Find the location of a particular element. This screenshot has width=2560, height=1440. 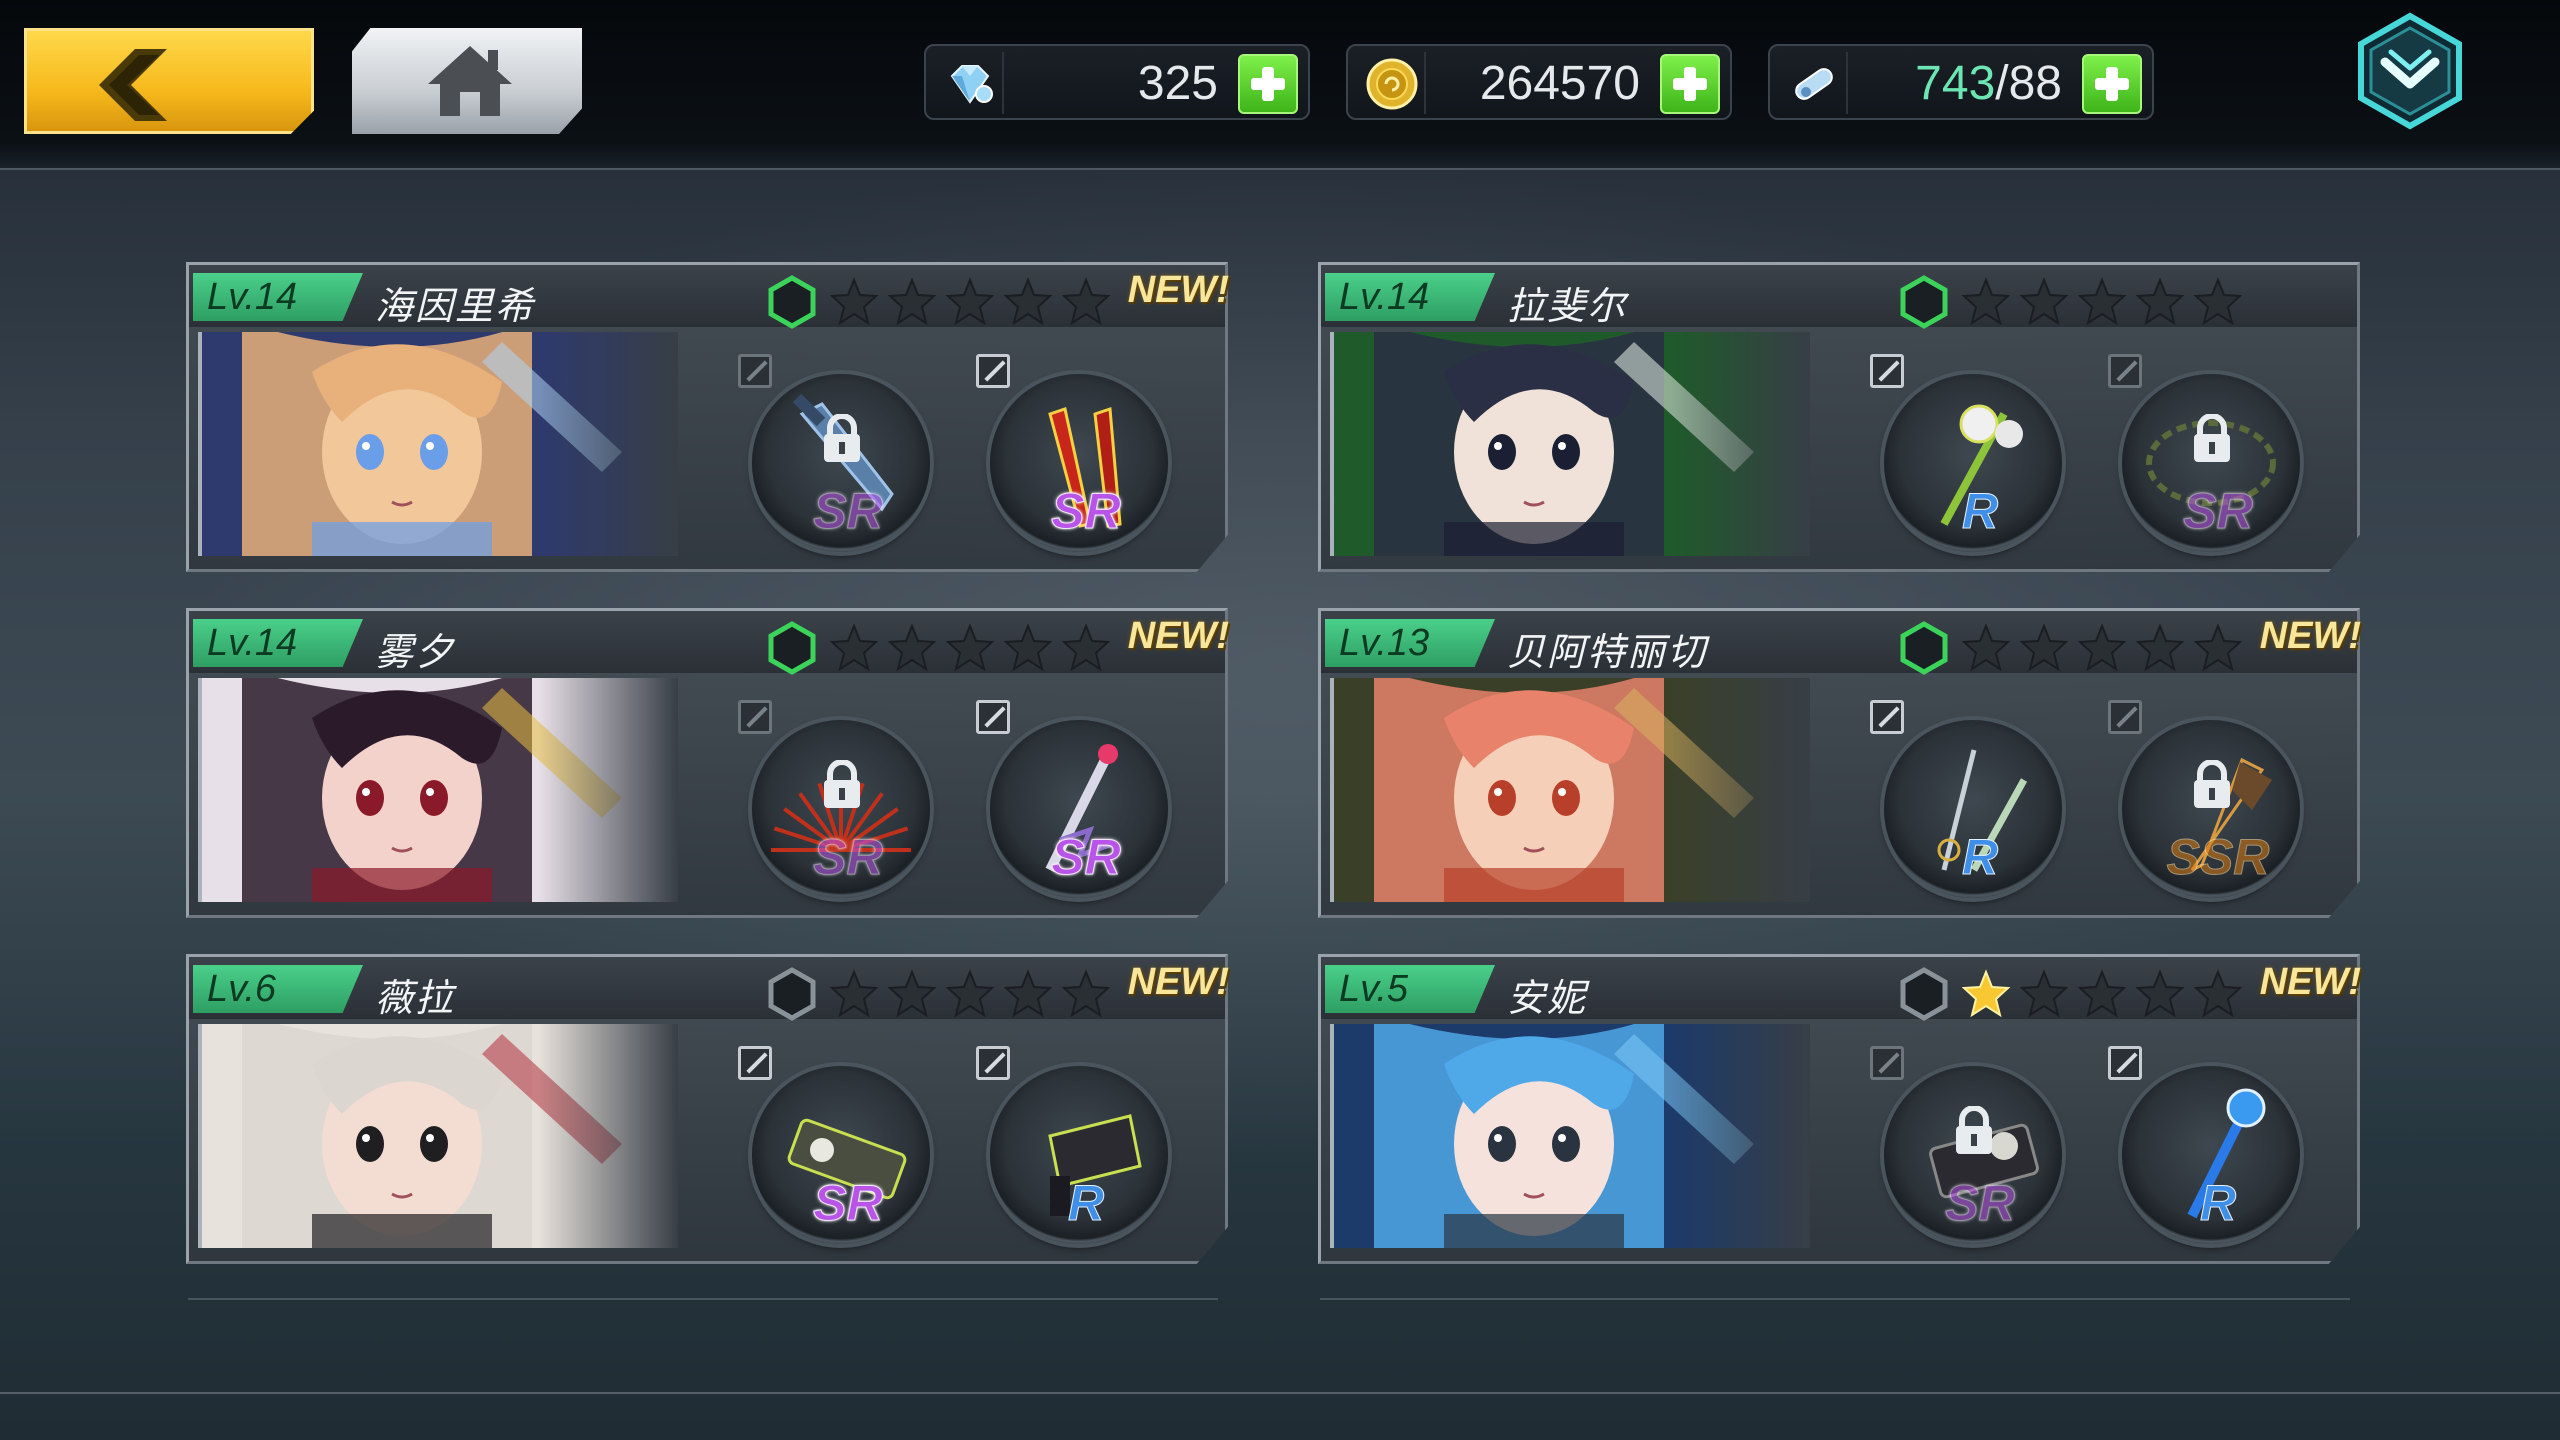

stamina-max: 88 is located at coordinates (2035, 83).